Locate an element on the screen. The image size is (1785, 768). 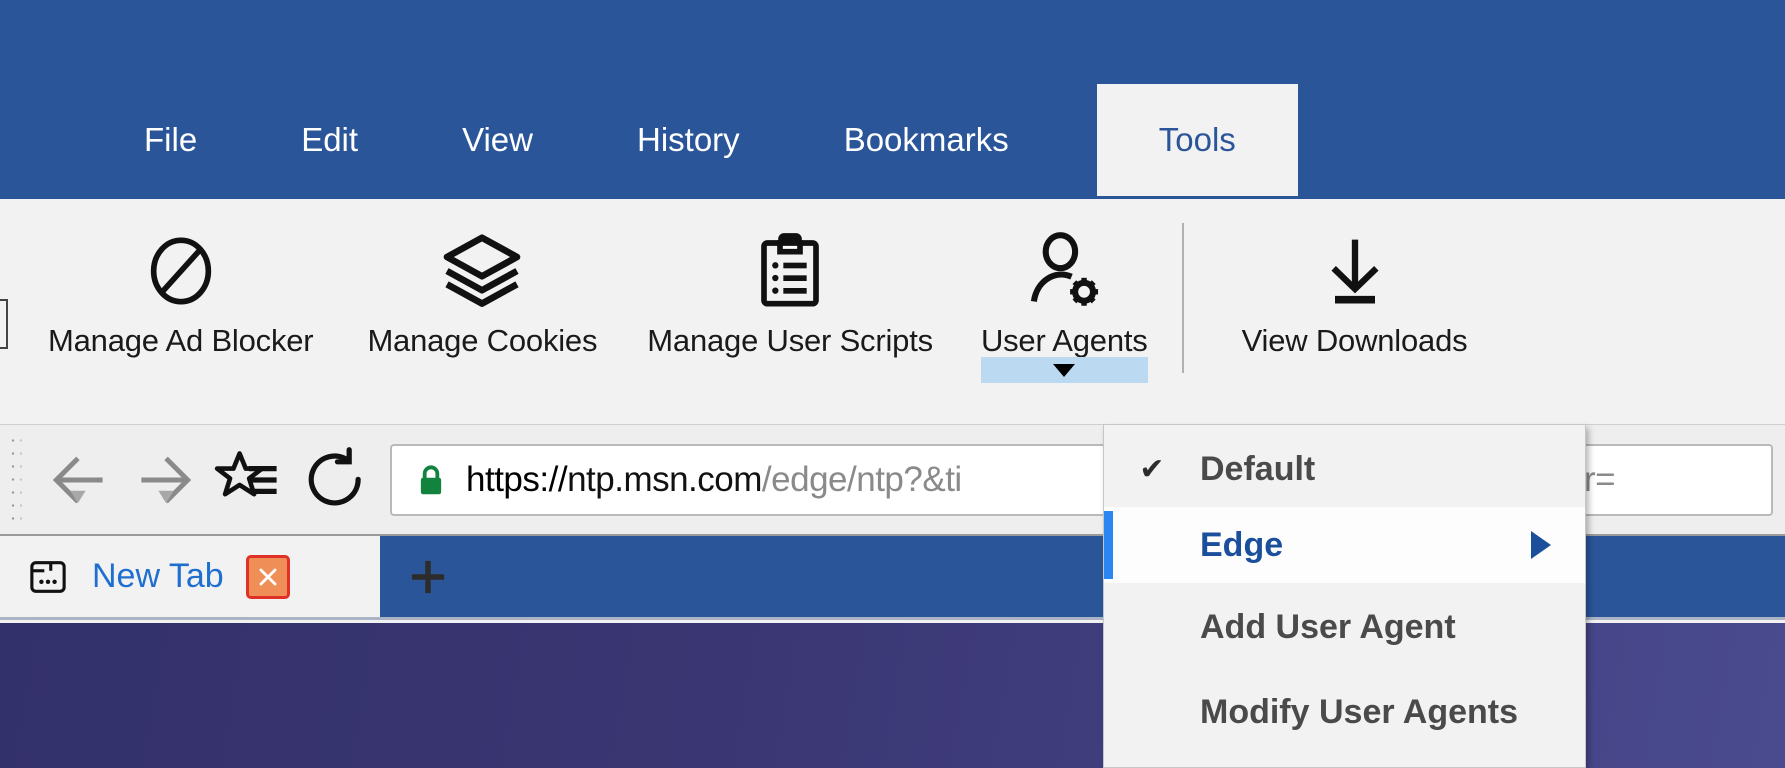
menu-item-tools: Tools is located at coordinates (1197, 140).